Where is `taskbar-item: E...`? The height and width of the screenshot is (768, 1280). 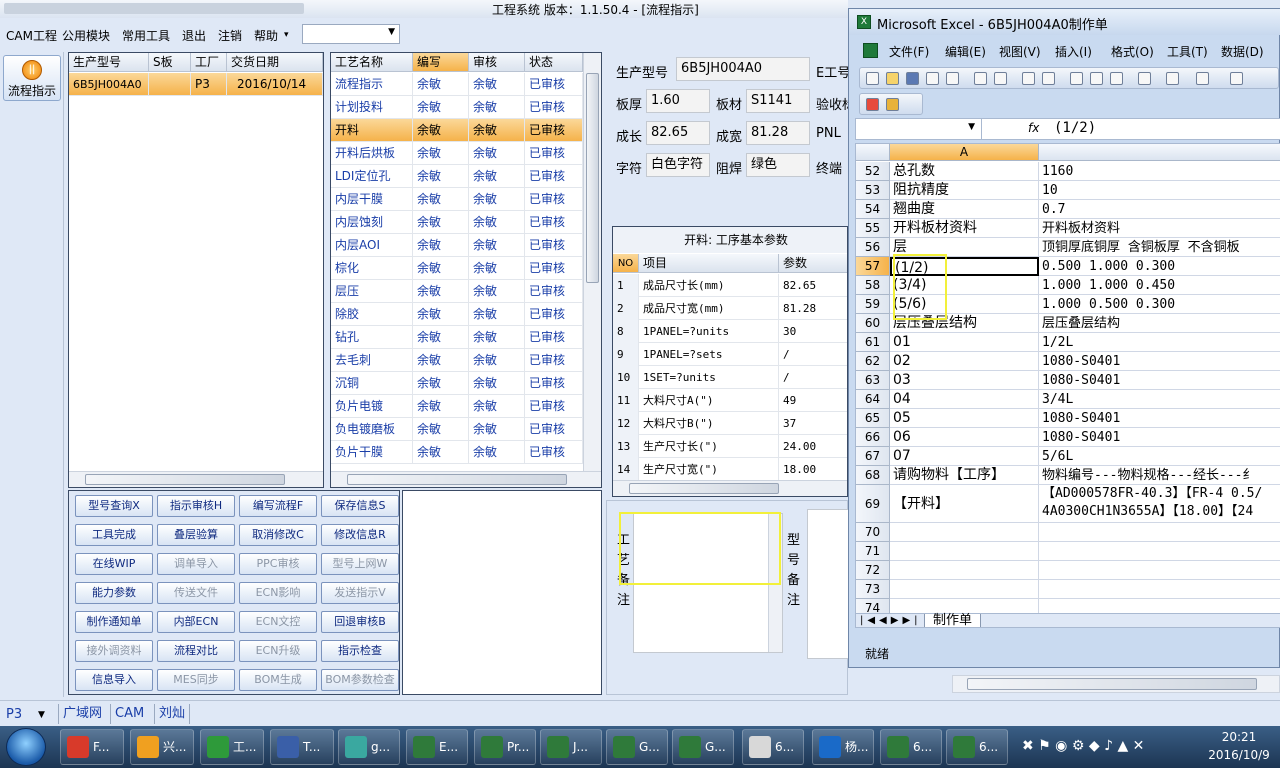 taskbar-item: E... is located at coordinates (437, 747).